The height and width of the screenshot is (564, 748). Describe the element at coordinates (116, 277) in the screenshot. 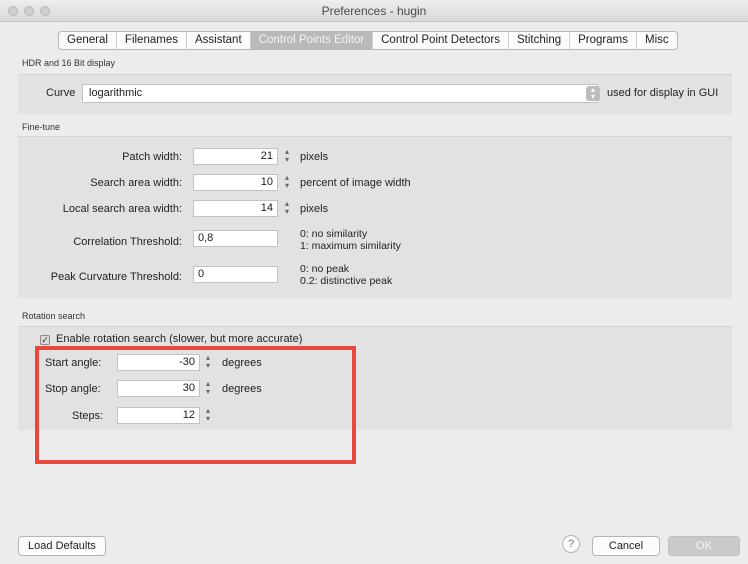

I see `peak-curvature-threshold-label: Peak Curvature Threshold:` at that location.